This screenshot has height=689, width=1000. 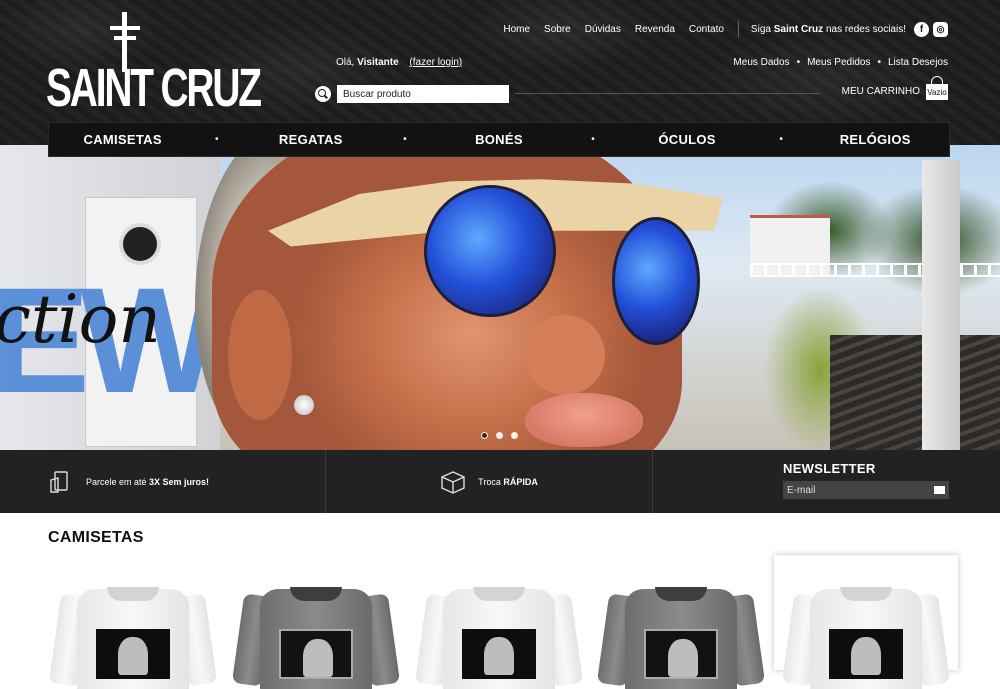 What do you see at coordinates (557, 29) in the screenshot?
I see `topnav-sobre: Sobre` at bounding box center [557, 29].